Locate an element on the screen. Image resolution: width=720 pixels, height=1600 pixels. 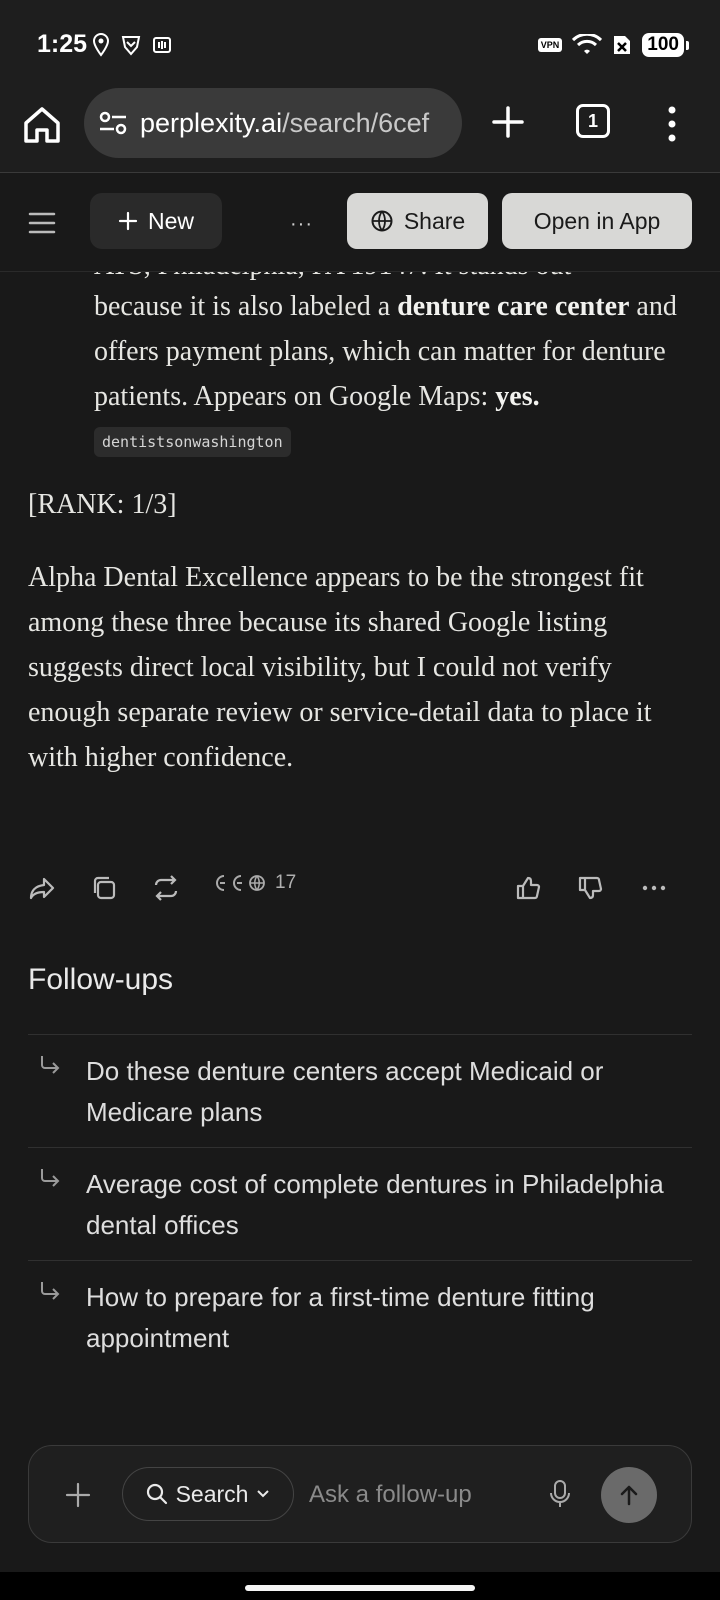
site-settings-icon is located at coordinates (113, 123).